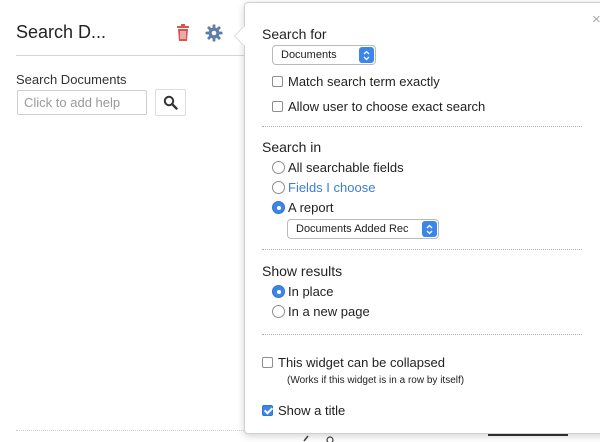 The height and width of the screenshot is (442, 600). I want to click on a-report-radio, so click(278, 207).